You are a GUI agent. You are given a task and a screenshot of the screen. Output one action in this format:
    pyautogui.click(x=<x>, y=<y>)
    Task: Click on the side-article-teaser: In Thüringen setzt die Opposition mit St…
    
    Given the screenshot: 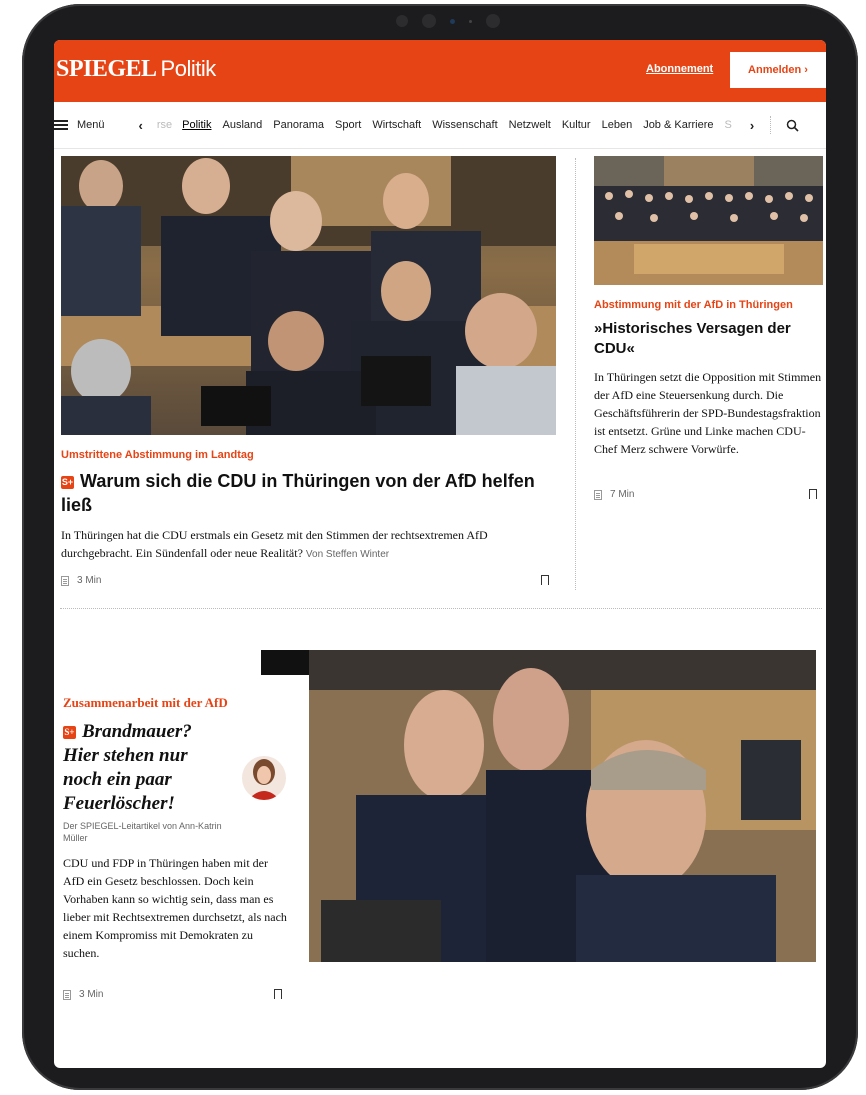 What is the action you would take?
    pyautogui.click(x=708, y=413)
    